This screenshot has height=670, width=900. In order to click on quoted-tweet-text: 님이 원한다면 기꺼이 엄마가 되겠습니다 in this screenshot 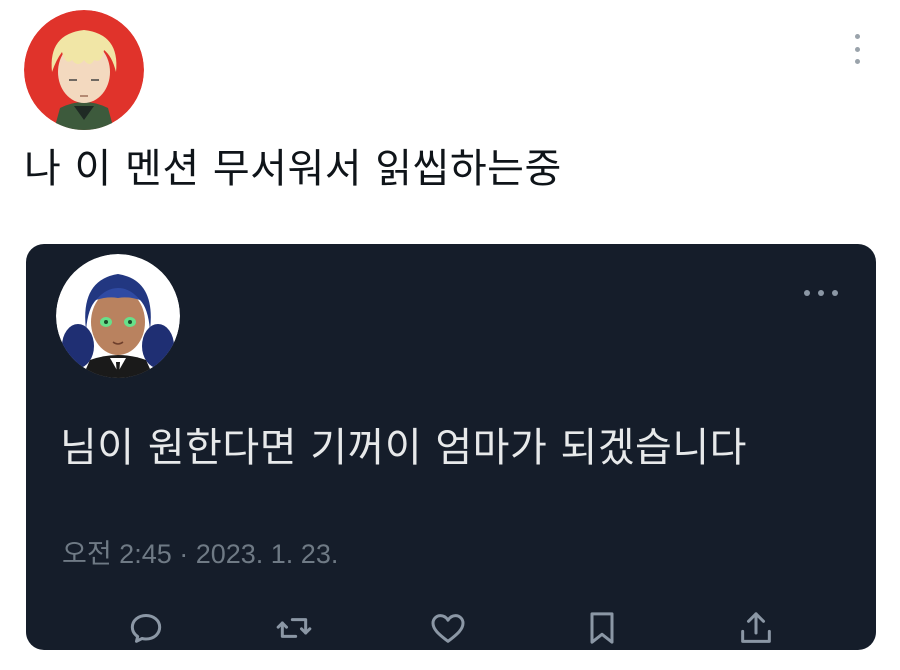, I will do `click(403, 448)`.